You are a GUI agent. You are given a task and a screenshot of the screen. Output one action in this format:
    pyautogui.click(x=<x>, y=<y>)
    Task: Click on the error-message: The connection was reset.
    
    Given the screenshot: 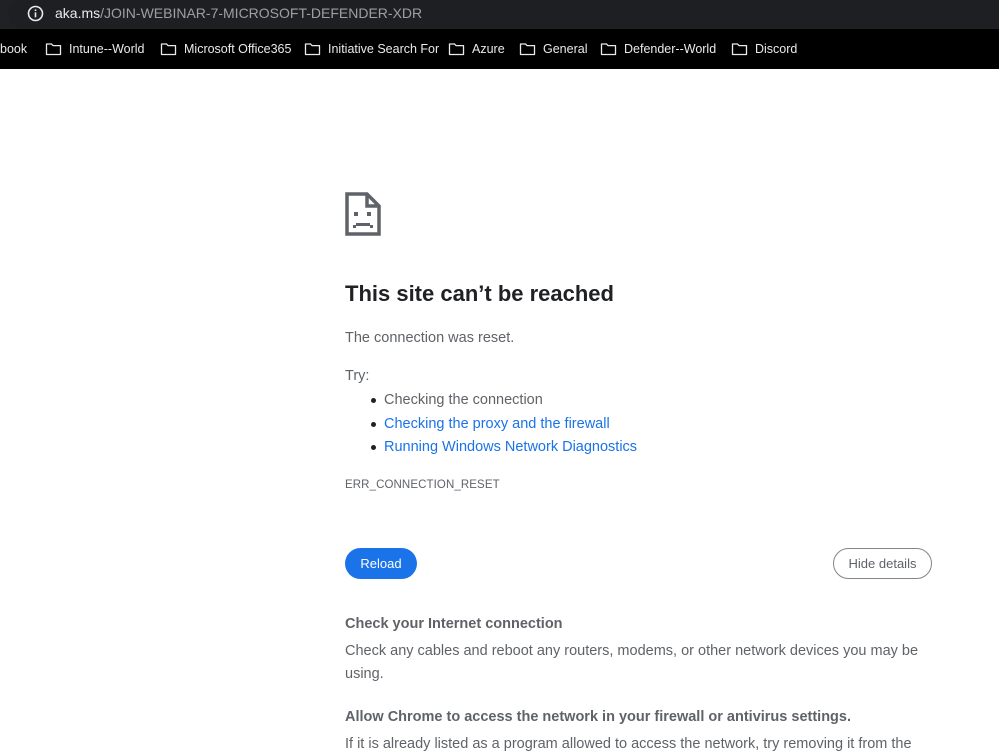 What is the action you would take?
    pyautogui.click(x=430, y=338)
    